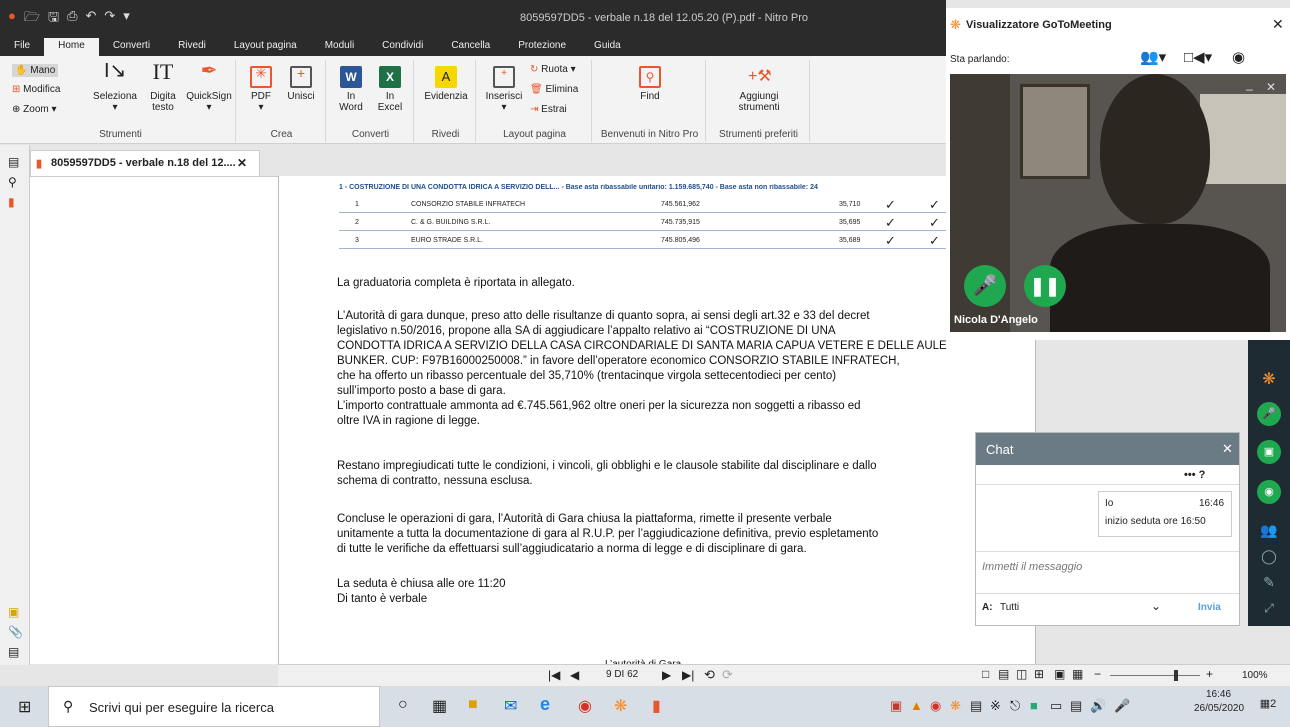  What do you see at coordinates (242, 163) in the screenshot?
I see `close-tab-icon: ✕` at bounding box center [242, 163].